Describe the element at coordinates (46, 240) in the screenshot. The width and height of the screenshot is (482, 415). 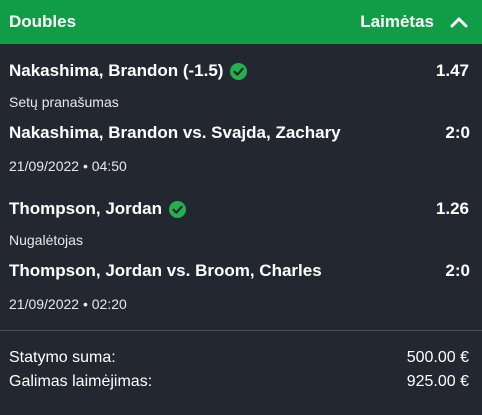
I see `market-name: Nugalėtojas` at that location.